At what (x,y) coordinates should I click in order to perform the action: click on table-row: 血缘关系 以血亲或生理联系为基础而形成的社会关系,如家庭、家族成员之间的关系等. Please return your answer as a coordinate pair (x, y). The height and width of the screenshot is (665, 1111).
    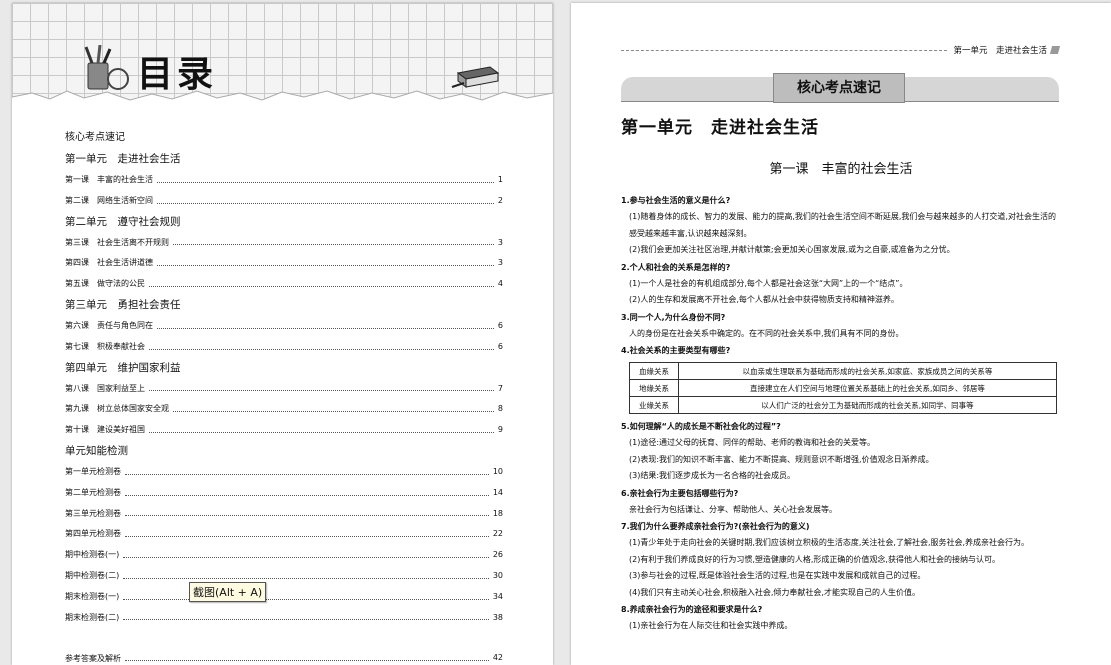
    Looking at the image, I should click on (843, 371).